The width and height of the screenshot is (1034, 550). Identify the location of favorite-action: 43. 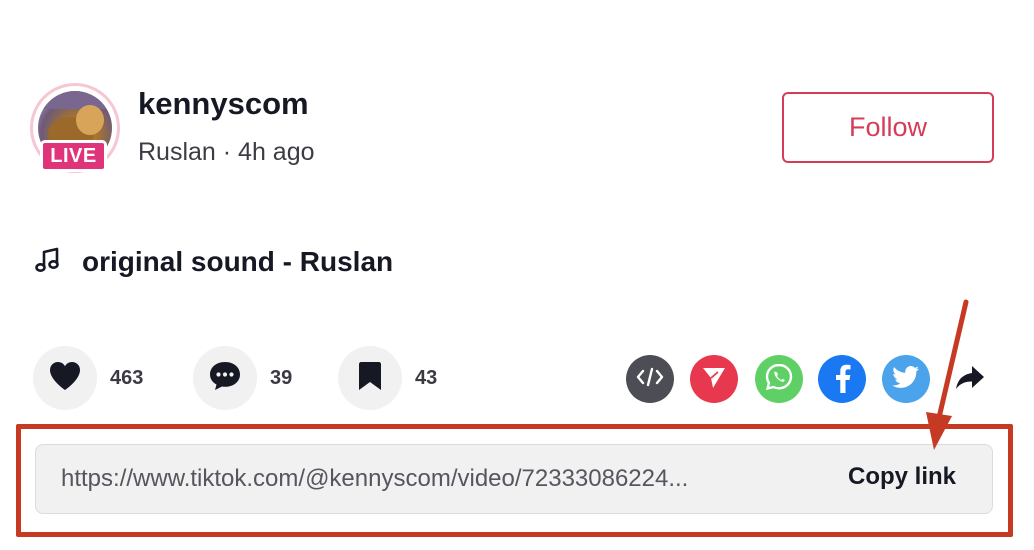
(387, 378).